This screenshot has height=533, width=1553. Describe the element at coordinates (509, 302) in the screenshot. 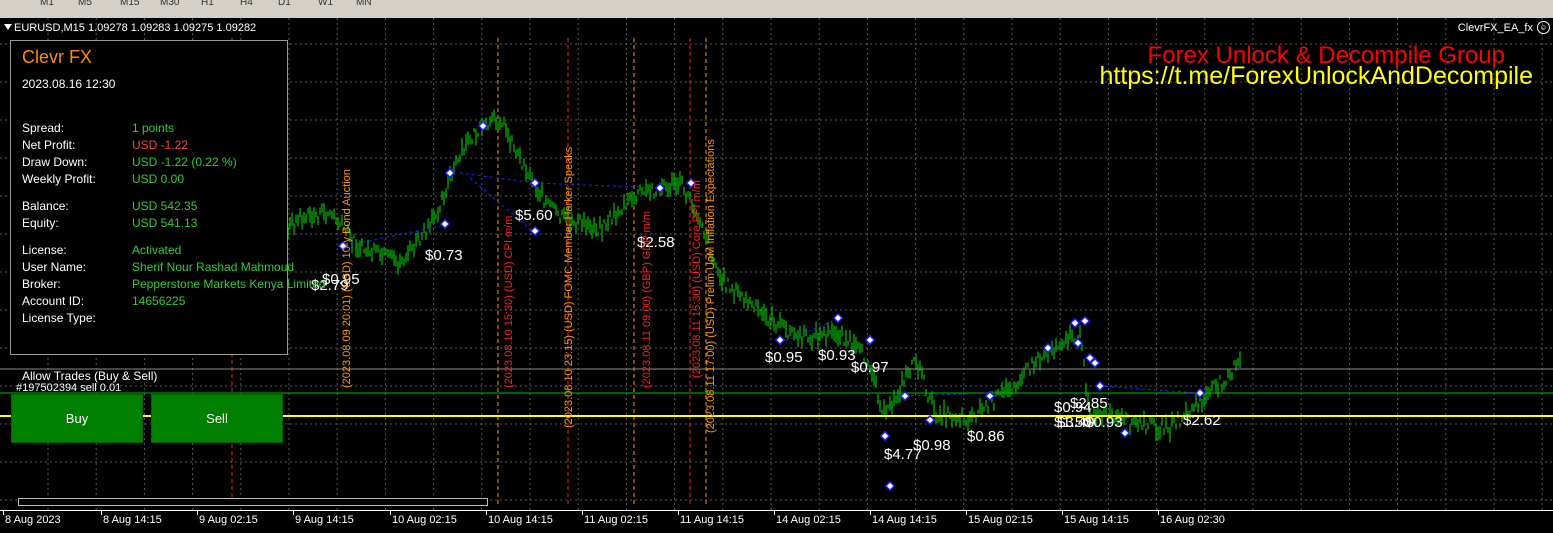

I see `news-event-label: (2023.08.10 15:30) (USD) CPI m/m` at that location.